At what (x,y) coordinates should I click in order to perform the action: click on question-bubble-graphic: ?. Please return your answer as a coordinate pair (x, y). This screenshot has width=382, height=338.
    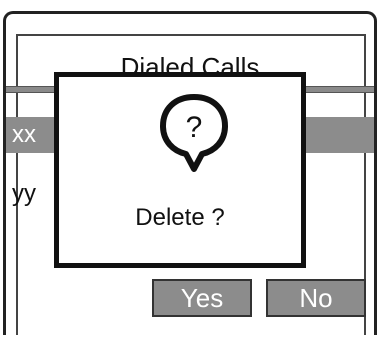
    Looking at the image, I should click on (194, 133).